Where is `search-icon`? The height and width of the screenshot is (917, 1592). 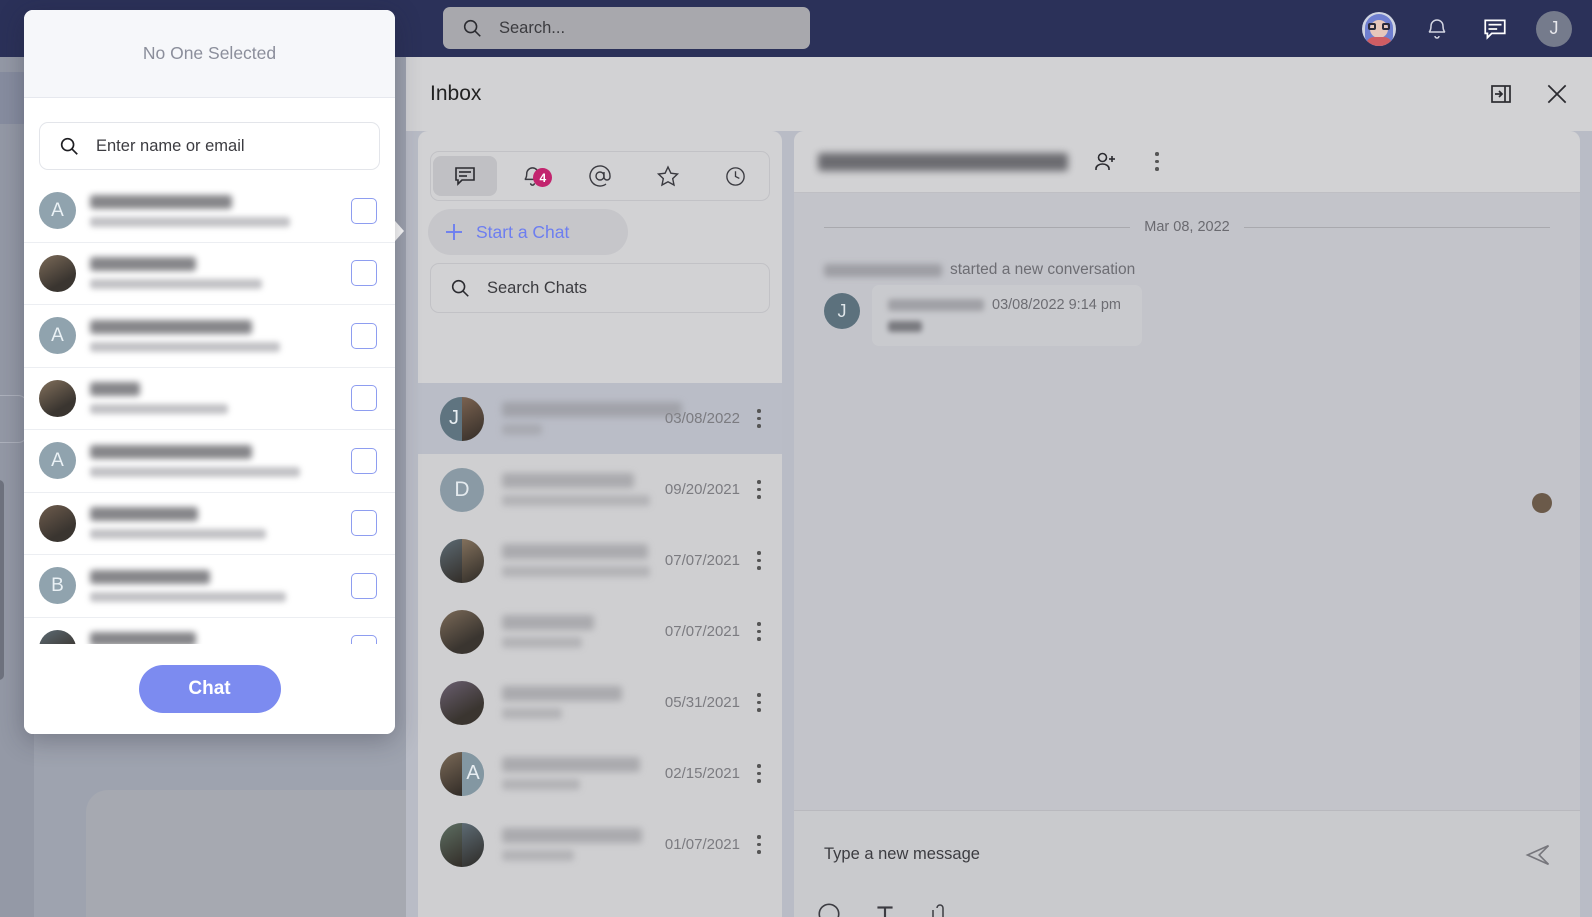 search-icon is located at coordinates (472, 28).